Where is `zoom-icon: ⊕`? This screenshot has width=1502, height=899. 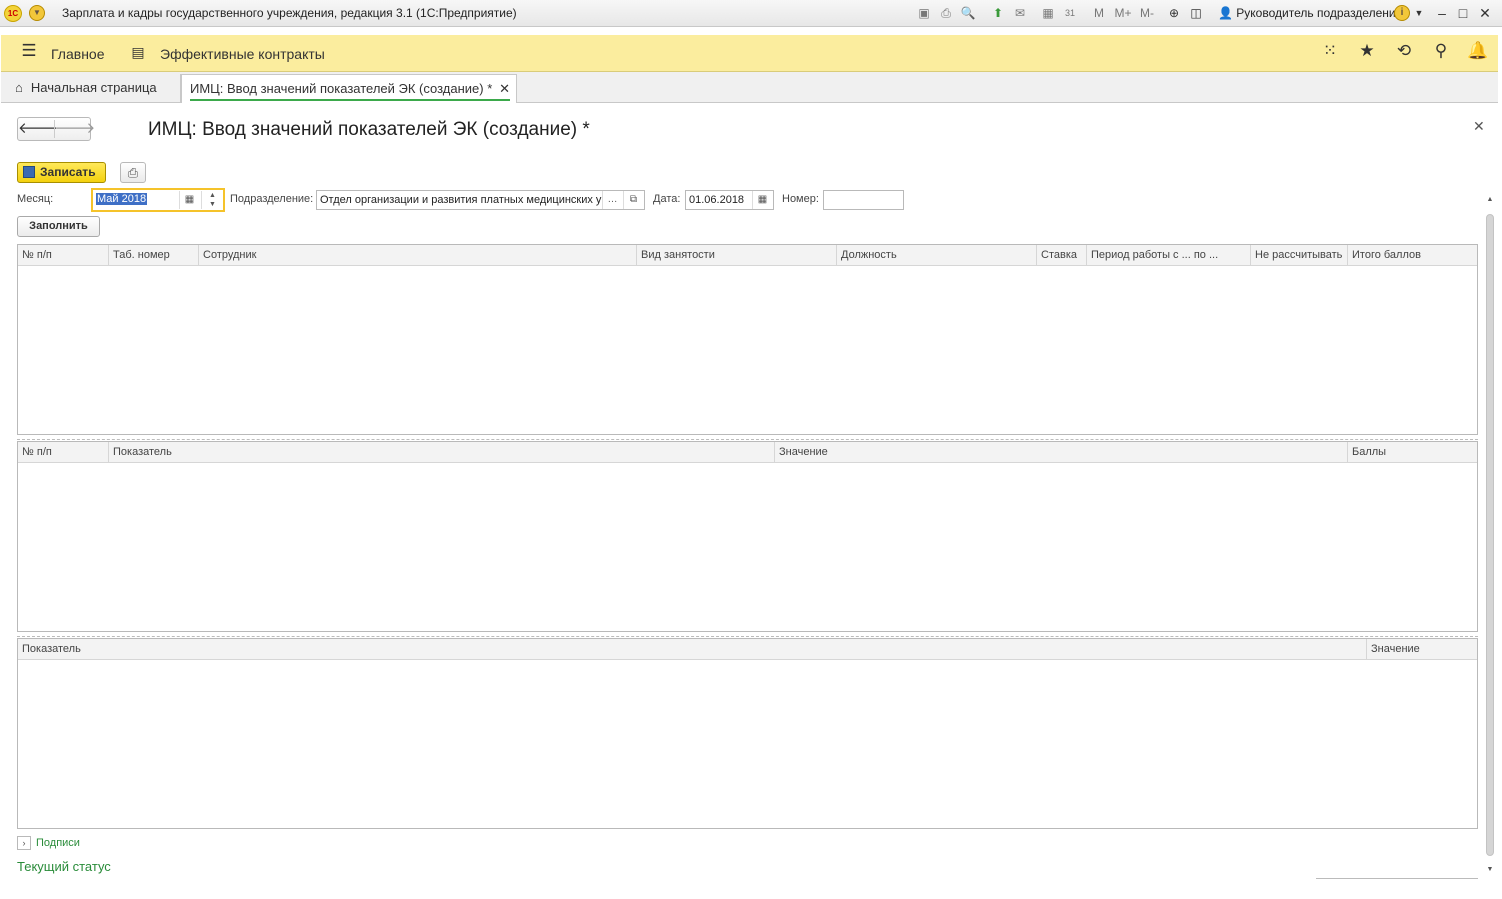 zoom-icon: ⊕ is located at coordinates (1174, 13).